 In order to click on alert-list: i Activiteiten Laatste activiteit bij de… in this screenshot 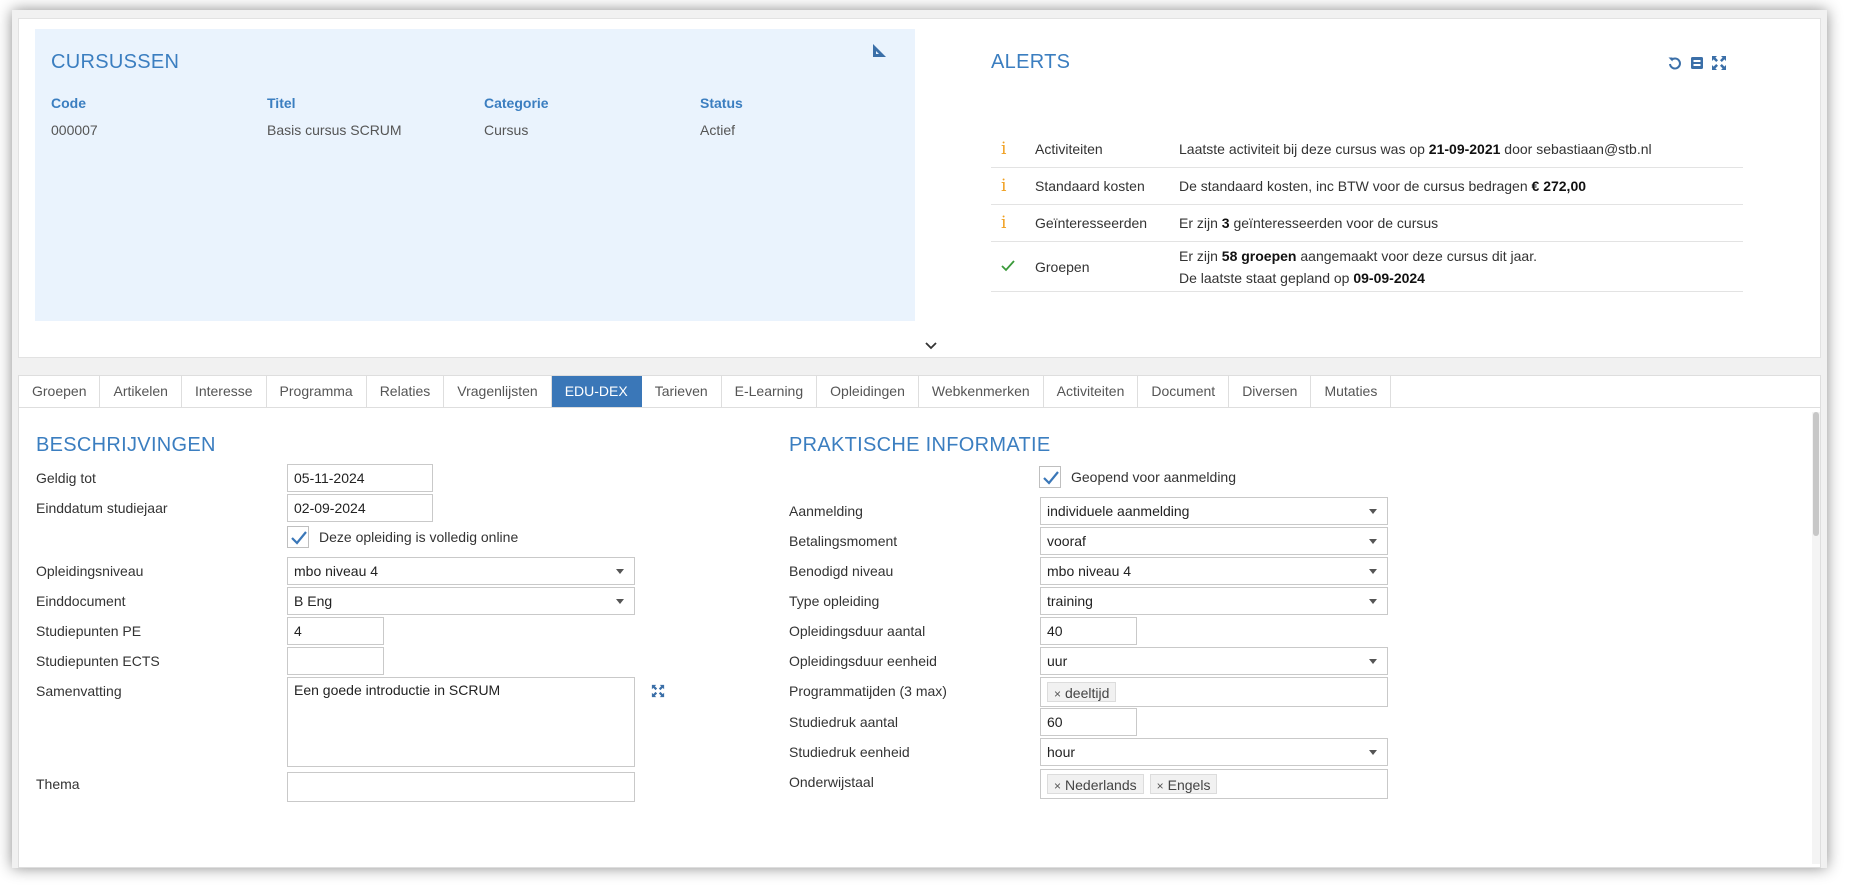, I will do `click(1367, 211)`.